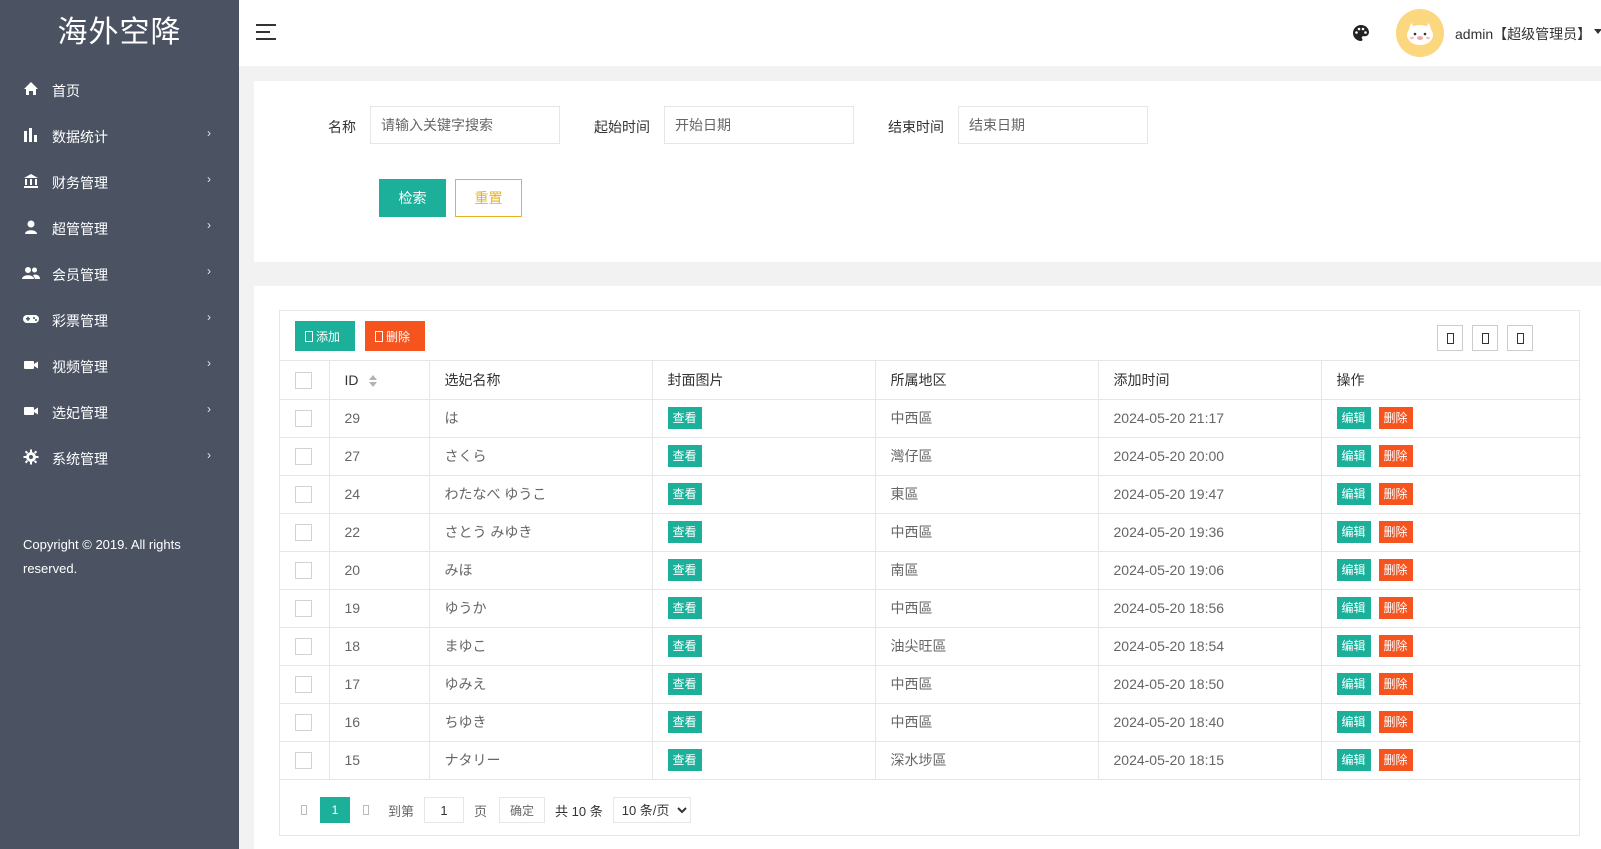 Image resolution: width=1601 pixels, height=849 pixels. I want to click on batch-delete-button: 删除, so click(395, 336).